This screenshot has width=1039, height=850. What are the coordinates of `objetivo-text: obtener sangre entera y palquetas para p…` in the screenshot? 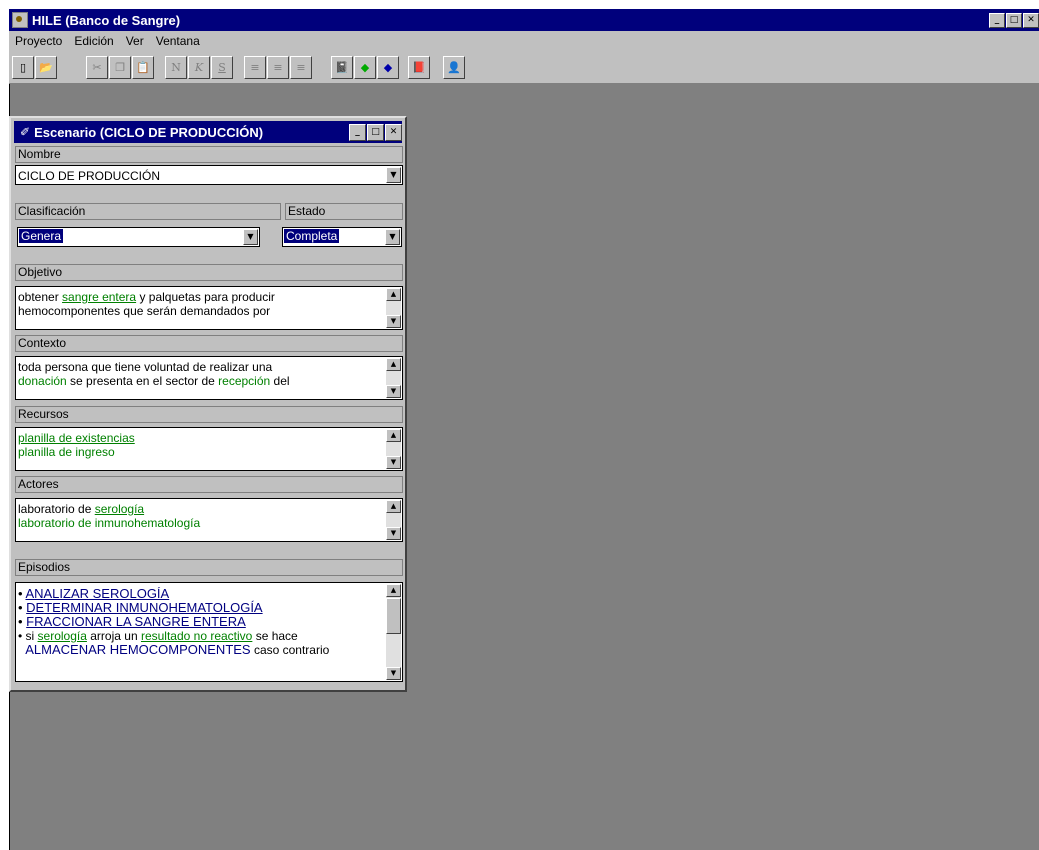 It's located at (146, 304).